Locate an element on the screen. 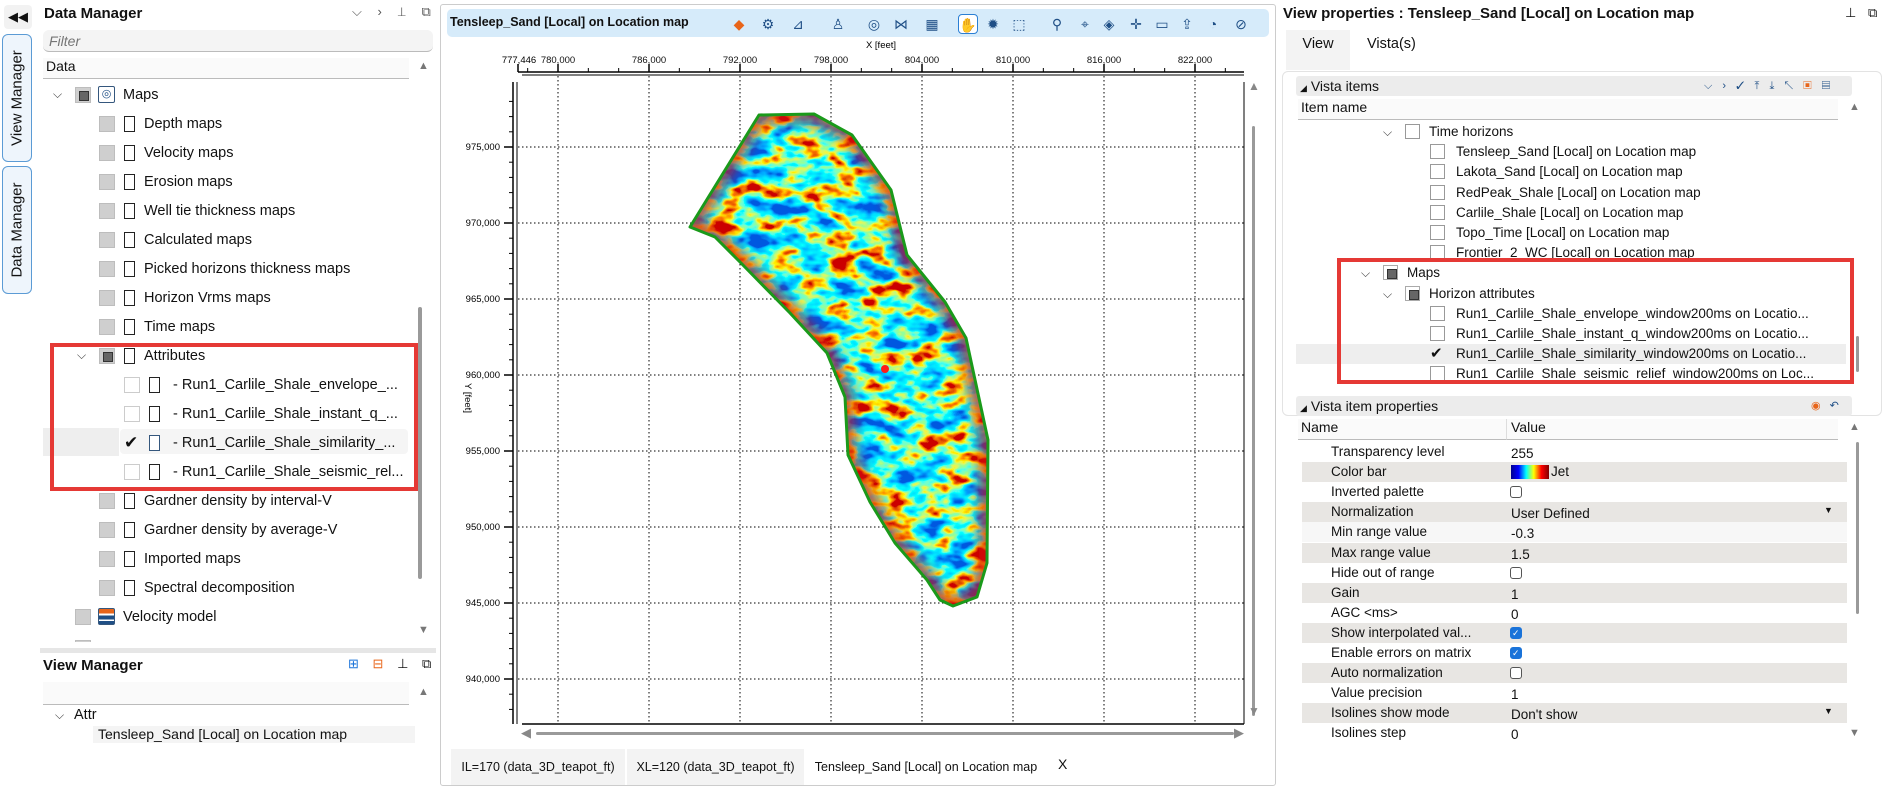 Image resolution: width=1885 pixels, height=788 pixels. tree-item: Time maps is located at coordinates (228, 328).